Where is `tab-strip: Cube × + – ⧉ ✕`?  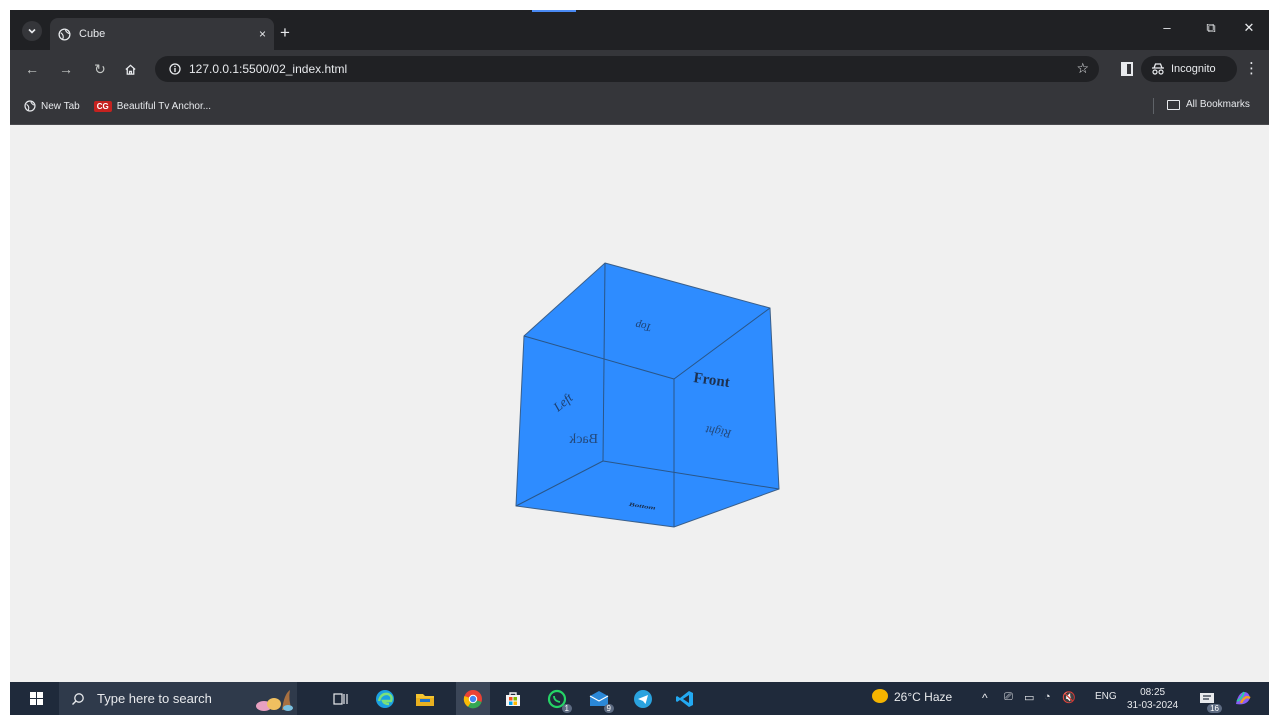
tab-strip: Cube × + – ⧉ ✕ is located at coordinates (639, 30).